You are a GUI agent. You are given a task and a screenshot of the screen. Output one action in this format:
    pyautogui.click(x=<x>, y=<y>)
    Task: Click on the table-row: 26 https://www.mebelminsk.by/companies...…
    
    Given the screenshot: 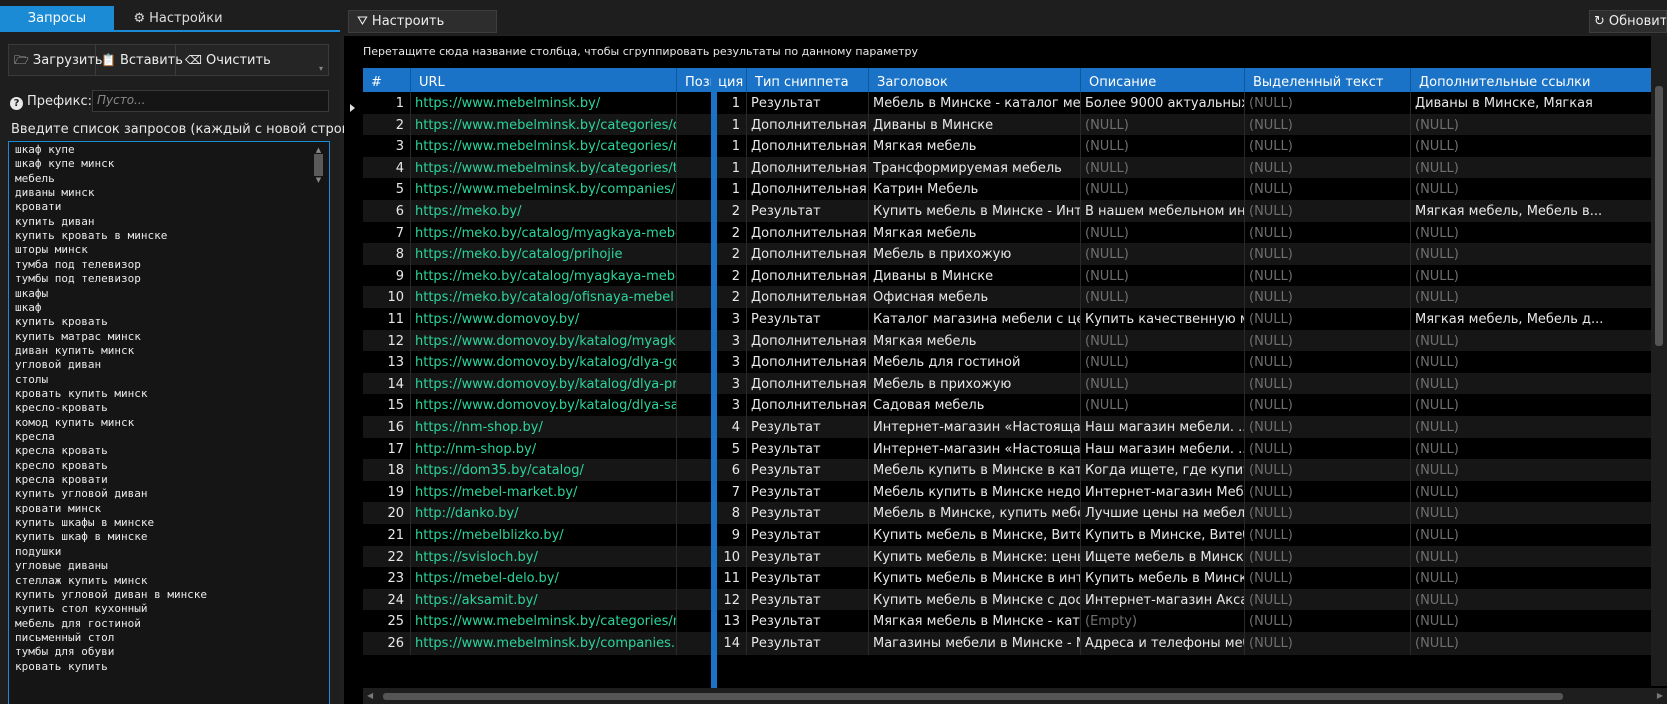 What is the action you would take?
    pyautogui.click(x=1015, y=643)
    